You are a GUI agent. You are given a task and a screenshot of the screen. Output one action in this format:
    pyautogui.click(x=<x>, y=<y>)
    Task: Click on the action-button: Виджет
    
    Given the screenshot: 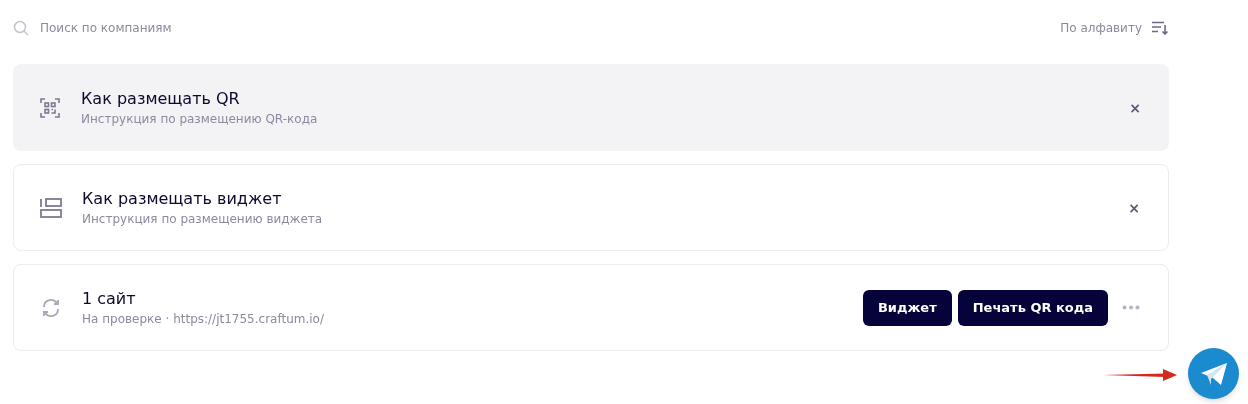 What is the action you would take?
    pyautogui.click(x=907, y=307)
    